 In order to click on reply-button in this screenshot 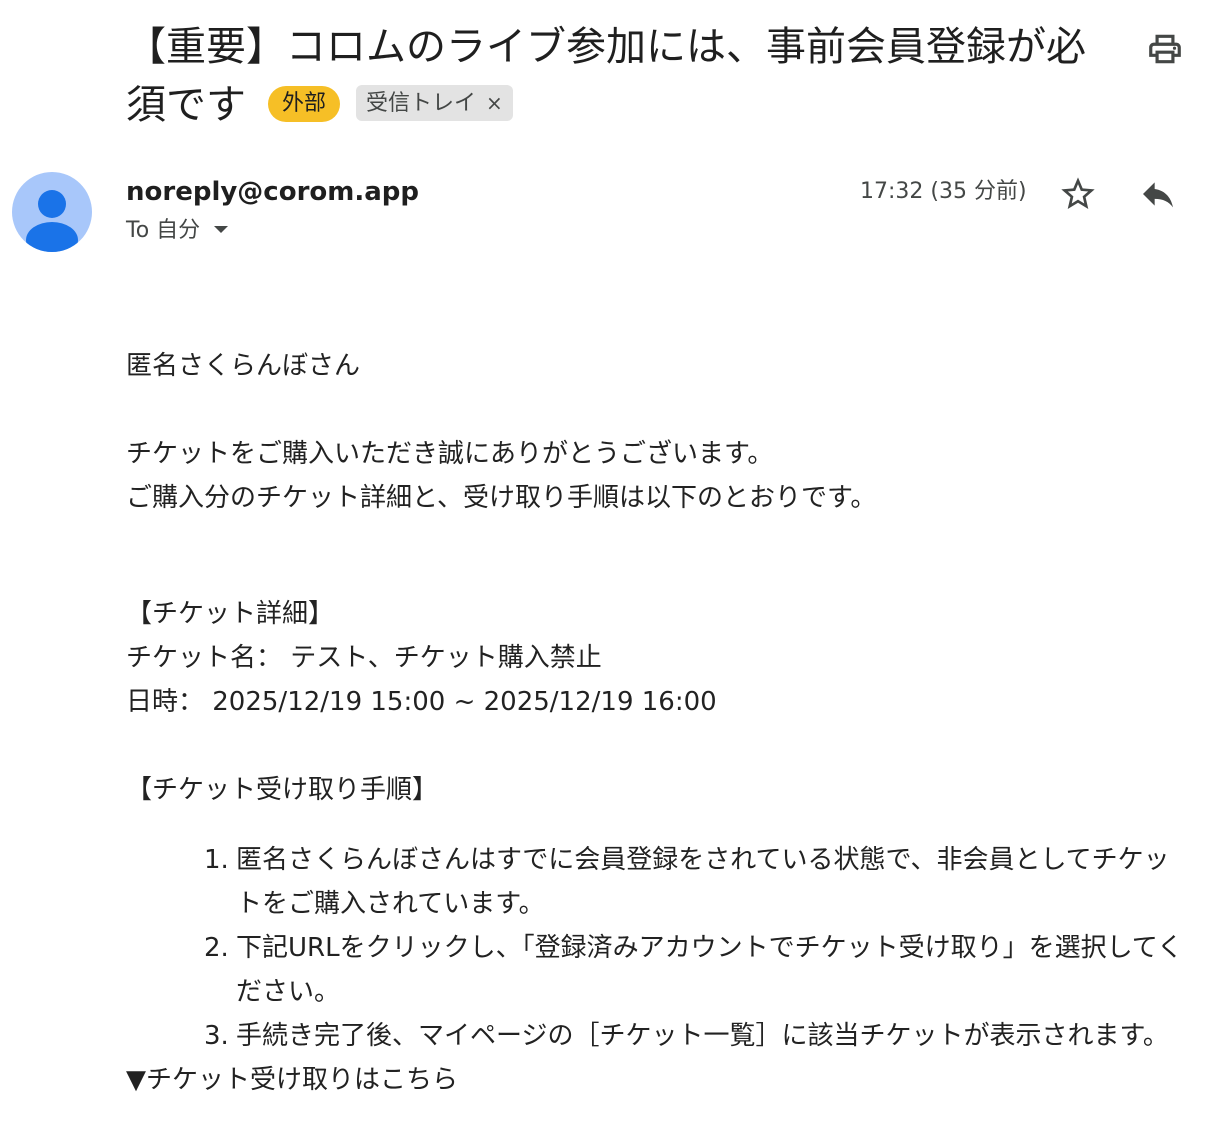, I will do `click(1158, 194)`.